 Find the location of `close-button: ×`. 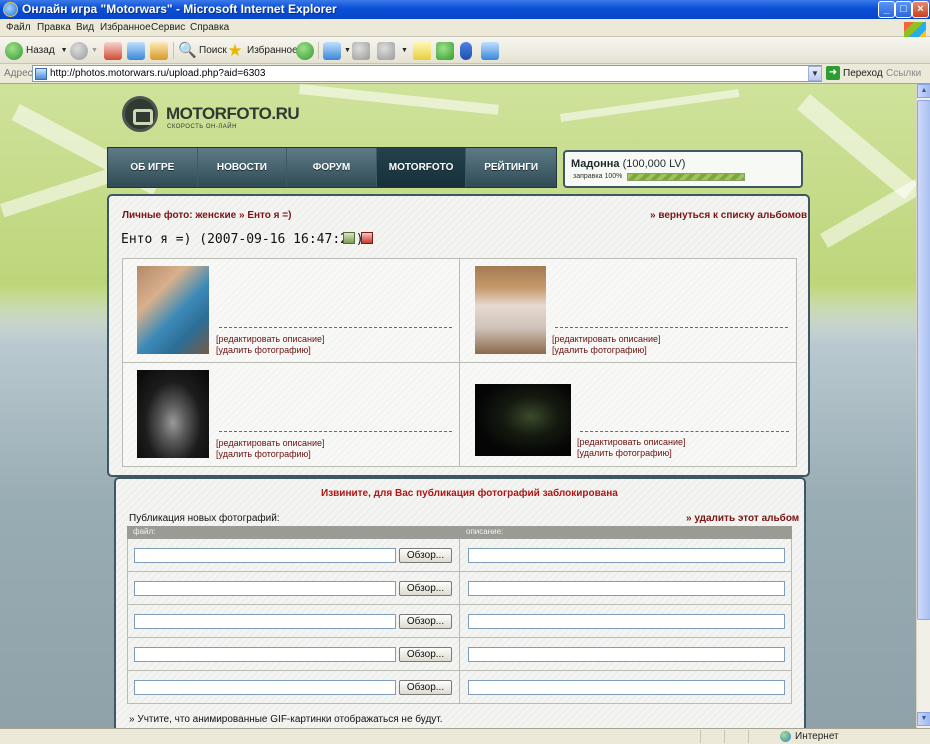

close-button: × is located at coordinates (920, 9).